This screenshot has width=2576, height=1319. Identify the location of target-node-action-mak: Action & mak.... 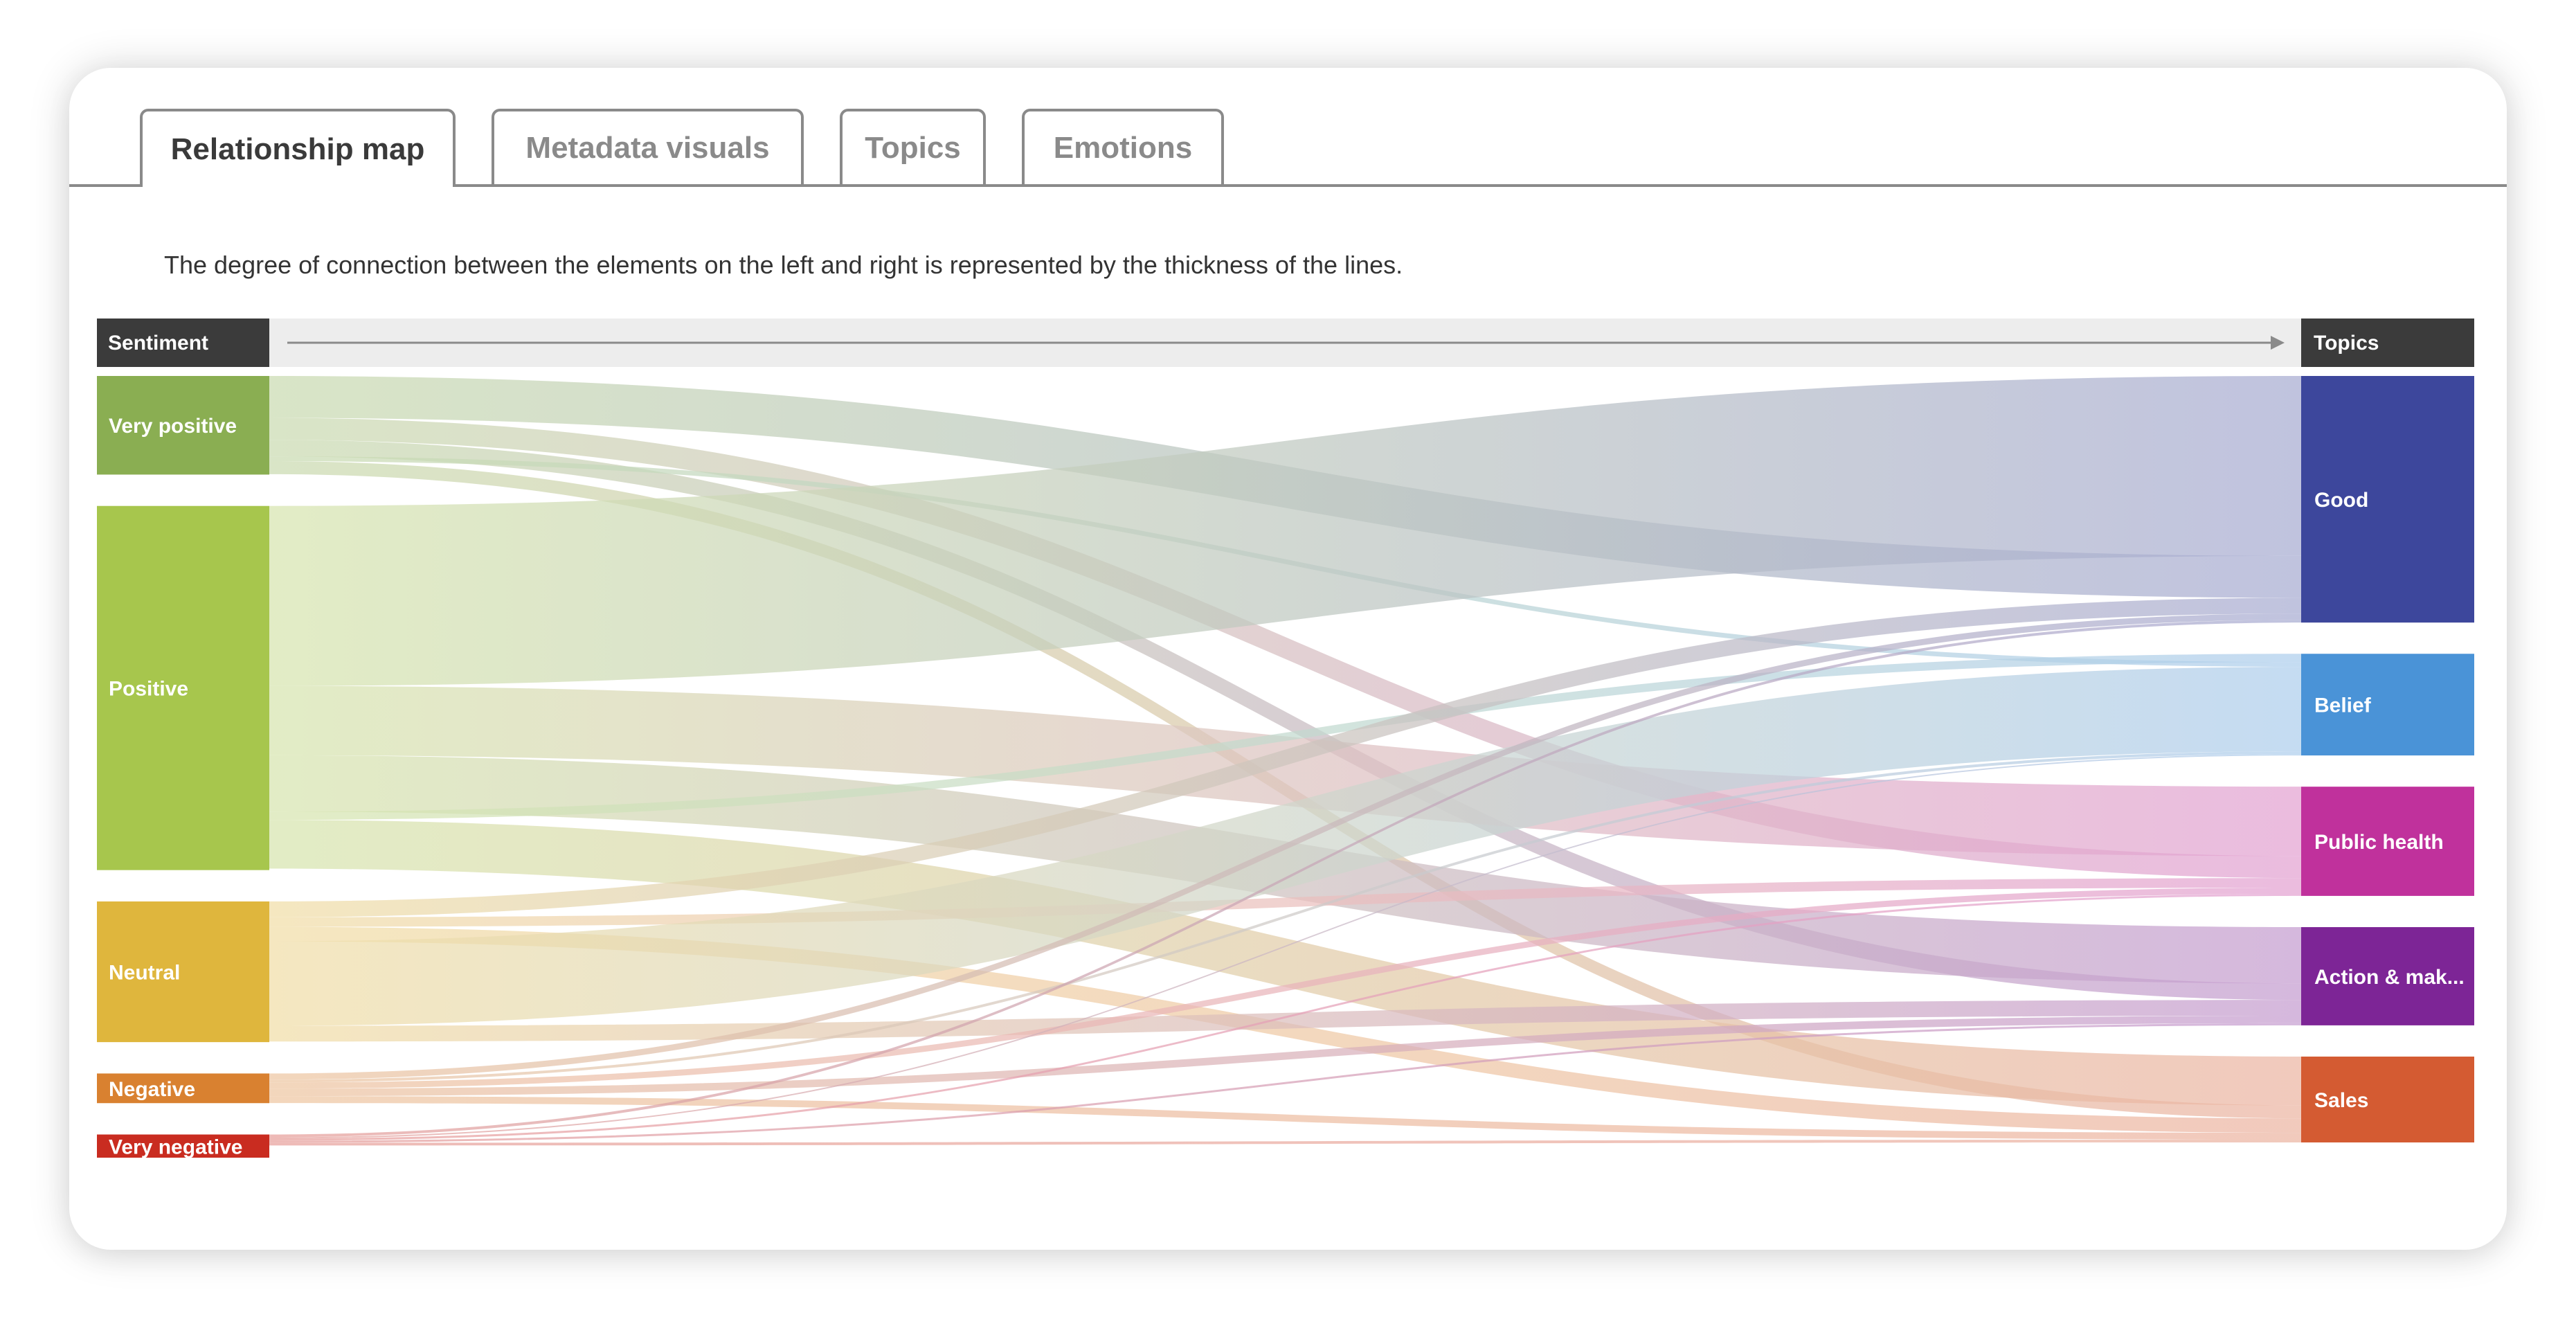
(2387, 976).